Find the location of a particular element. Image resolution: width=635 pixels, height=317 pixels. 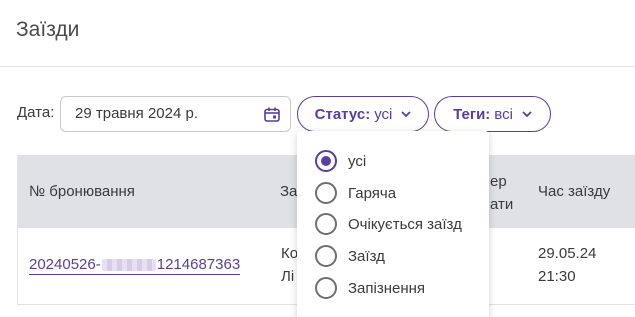

title-divider is located at coordinates (317, 66).